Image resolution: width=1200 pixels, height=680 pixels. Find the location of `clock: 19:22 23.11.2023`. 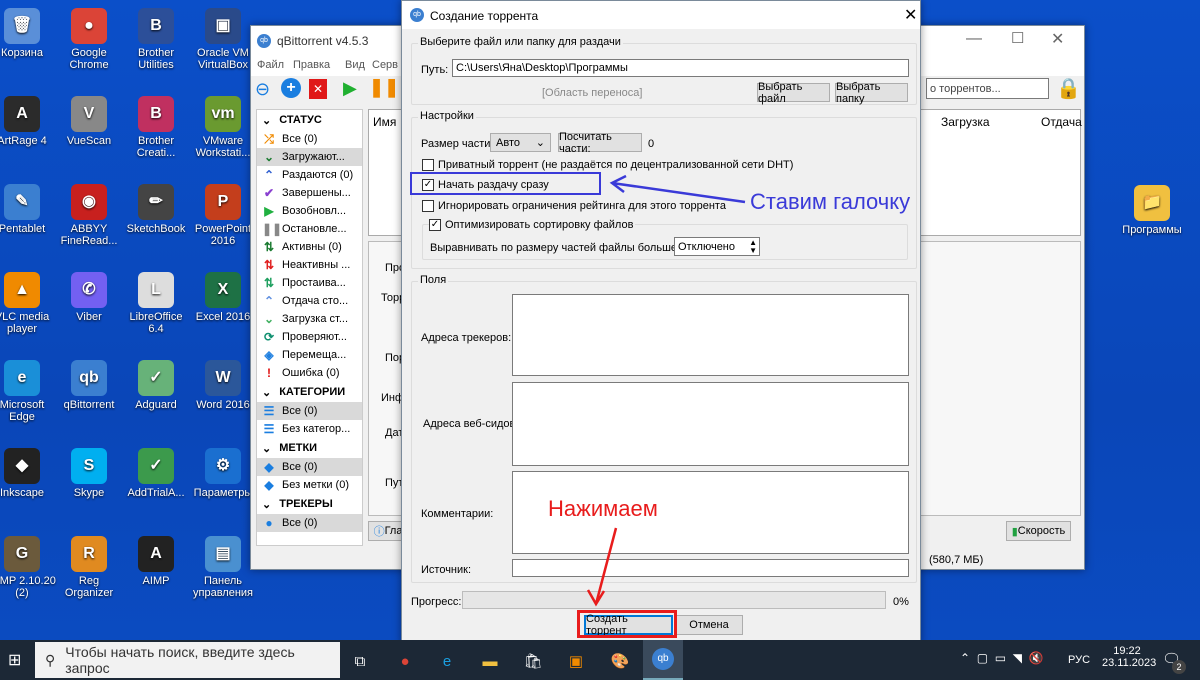

clock: 19:22 23.11.2023 is located at coordinates (1129, 657).